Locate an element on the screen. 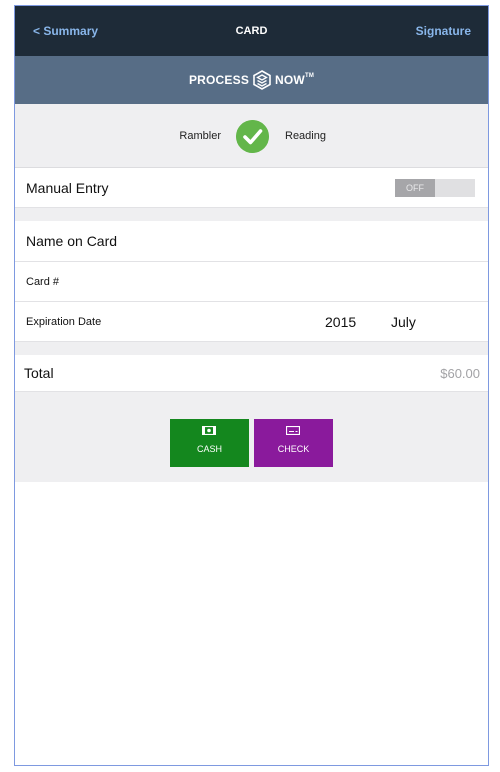  signature-button: Signature is located at coordinates (443, 31).